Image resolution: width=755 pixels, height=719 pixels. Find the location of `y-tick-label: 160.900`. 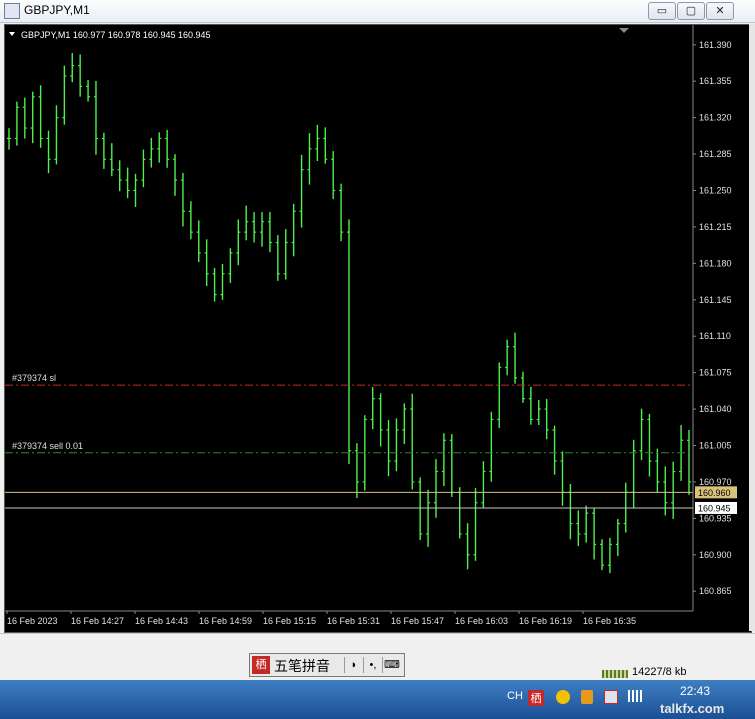

y-tick-label: 160.900 is located at coordinates (715, 555).